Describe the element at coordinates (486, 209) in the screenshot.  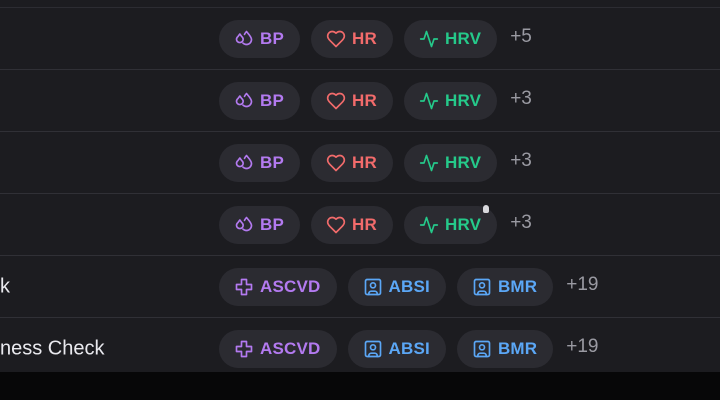
I see `mouse-cursor` at that location.